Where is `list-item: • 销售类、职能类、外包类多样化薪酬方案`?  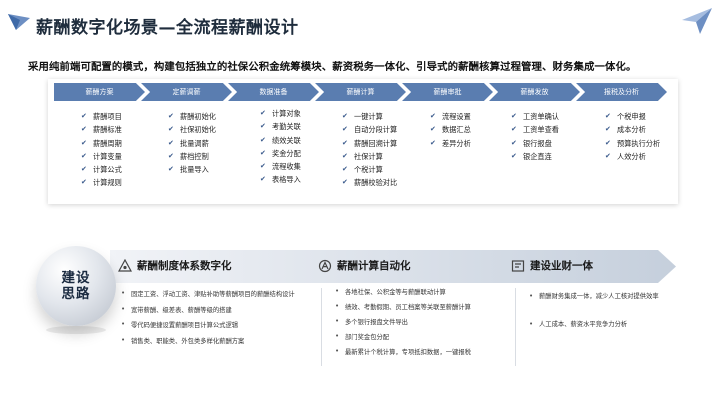
list-item: • 销售类、职能类、外包类多样化薪酬方案 is located at coordinates (183, 340).